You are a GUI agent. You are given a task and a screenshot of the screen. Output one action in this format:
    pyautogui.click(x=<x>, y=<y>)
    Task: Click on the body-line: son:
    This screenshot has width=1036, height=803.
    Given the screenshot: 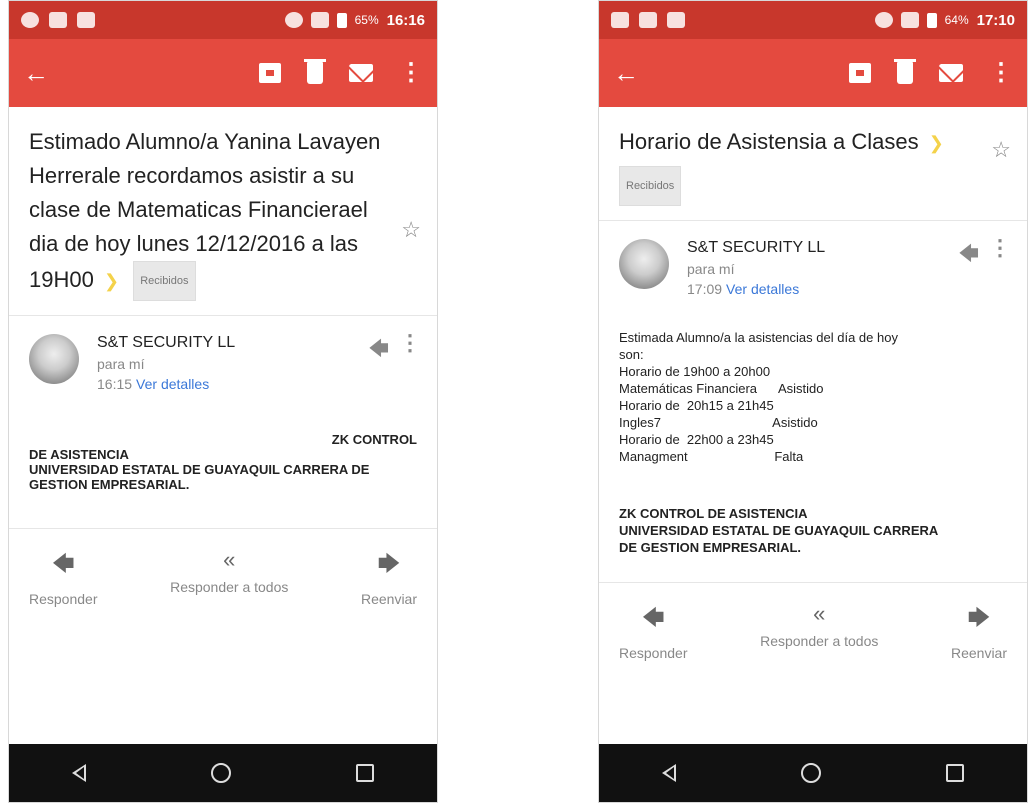 What is the action you would take?
    pyautogui.click(x=631, y=355)
    